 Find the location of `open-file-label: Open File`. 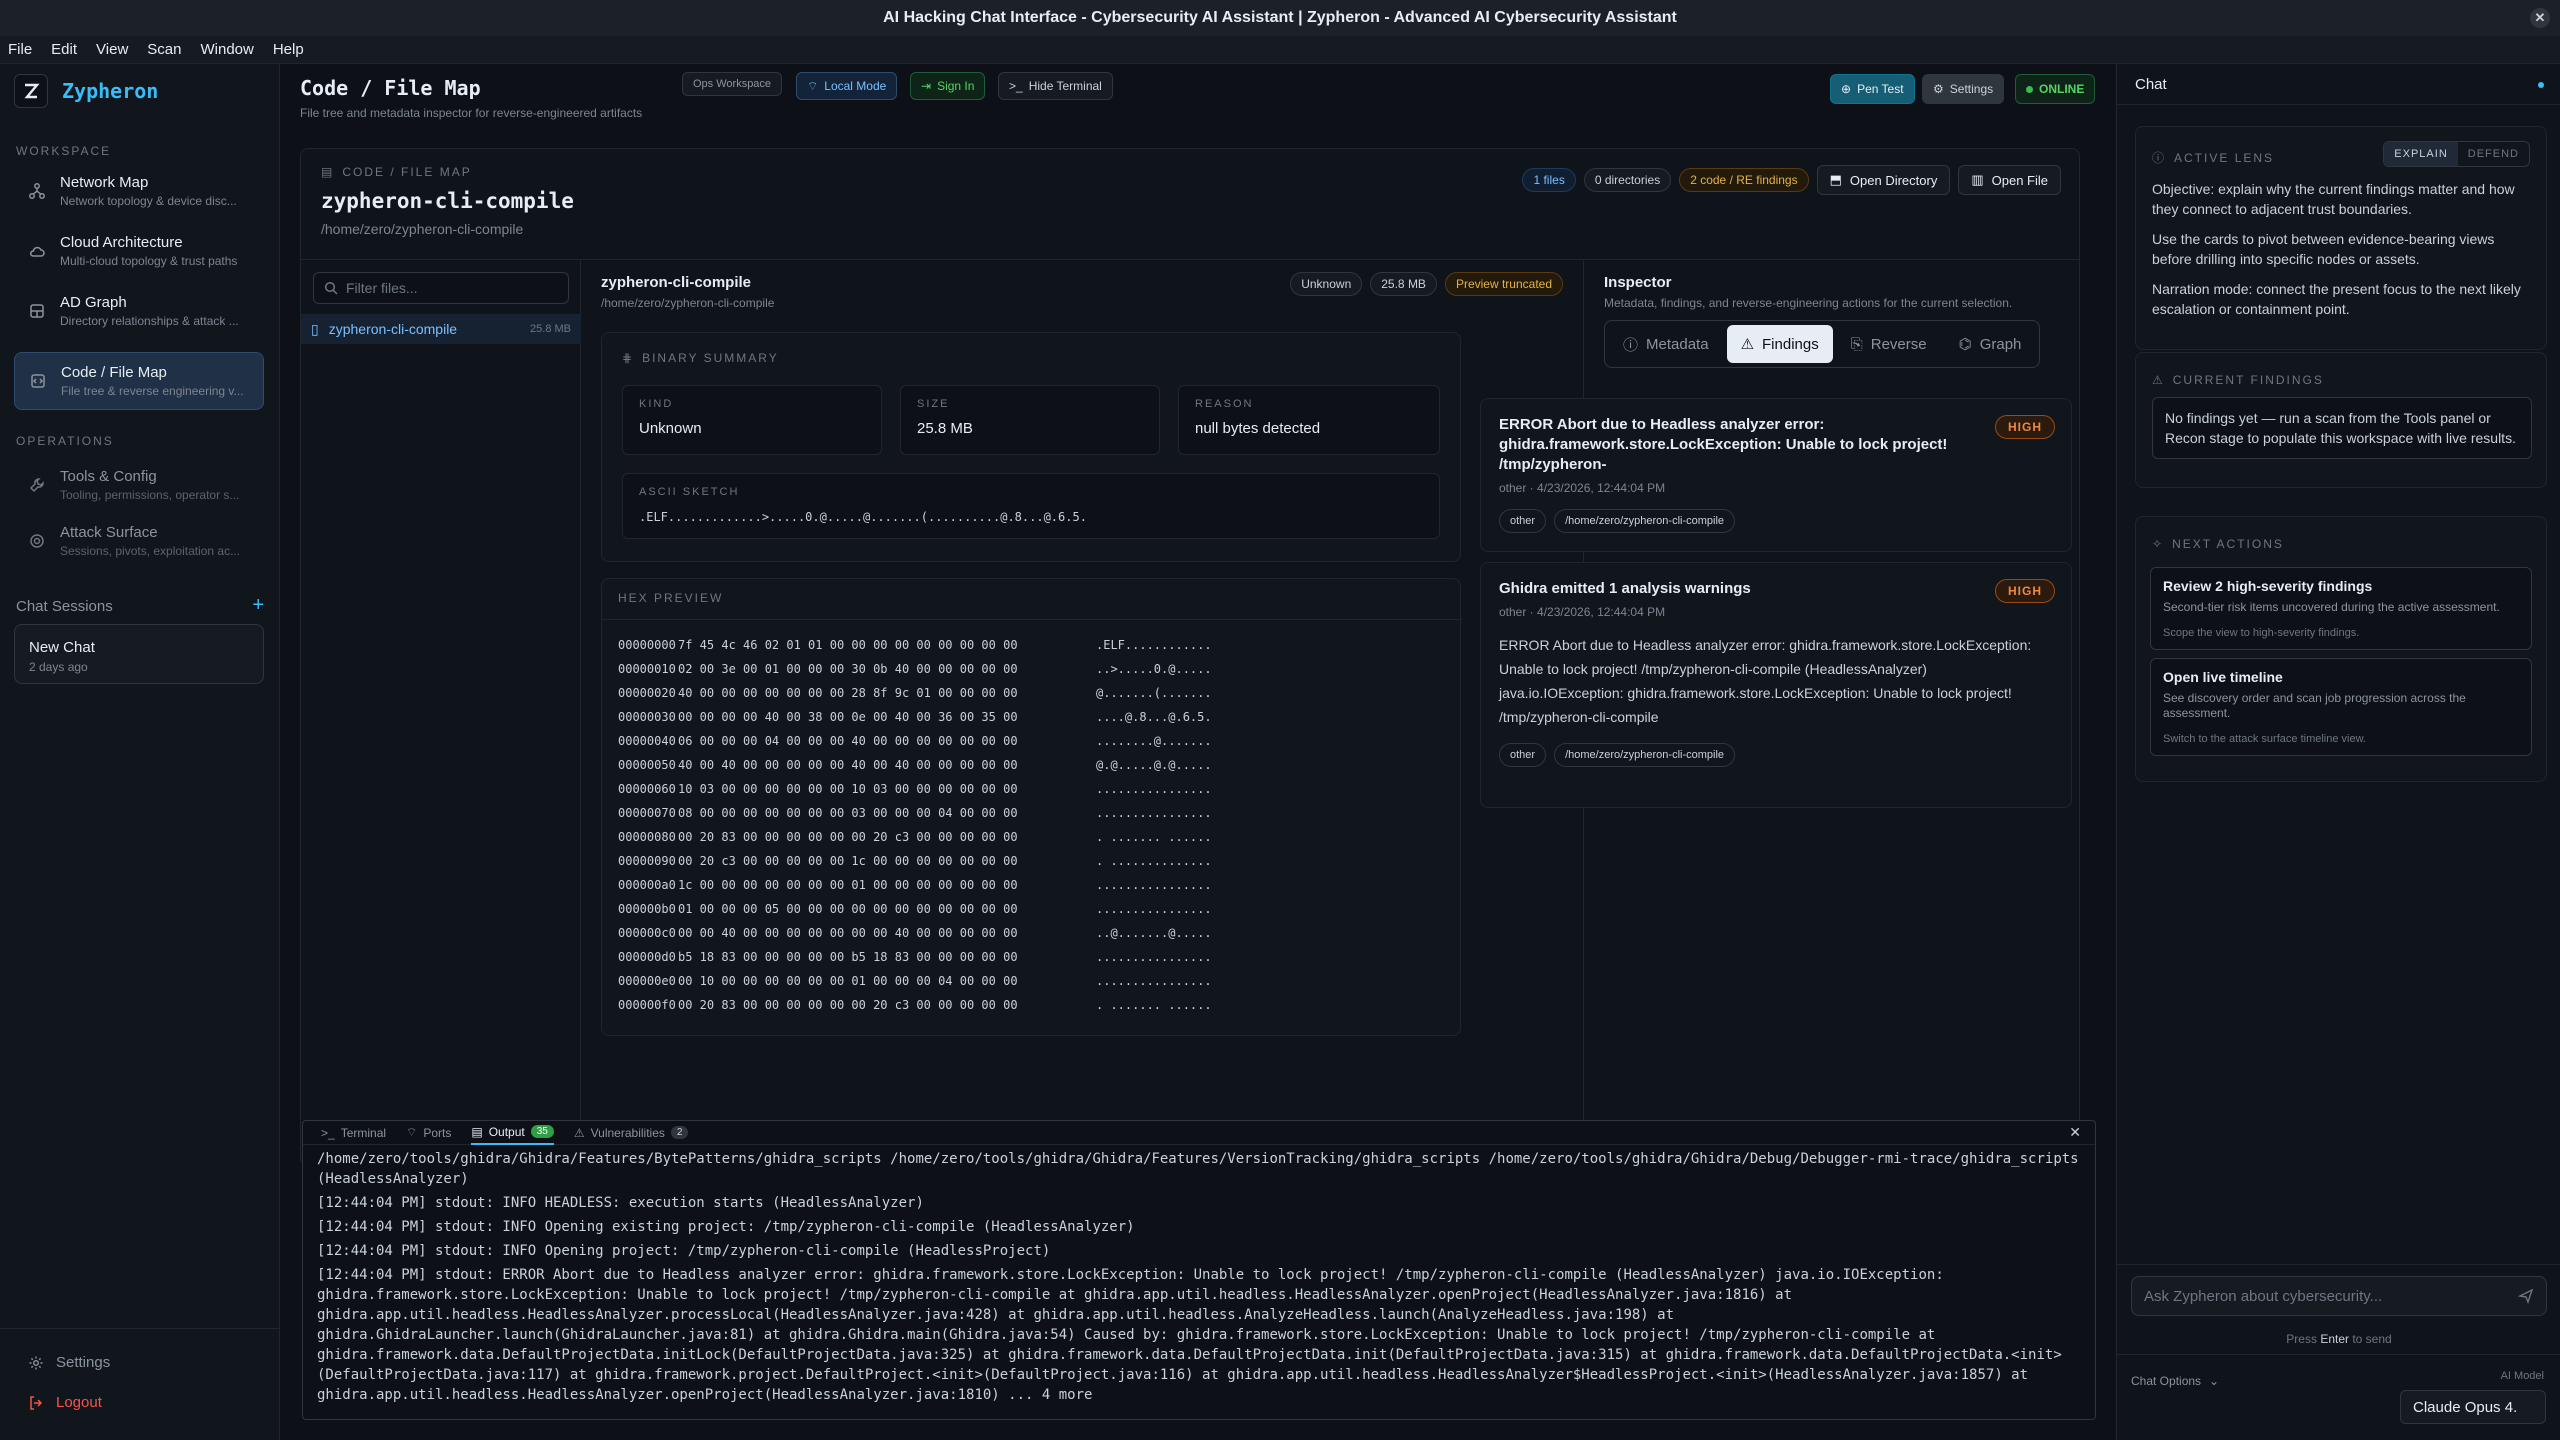

open-file-label: Open File is located at coordinates (2019, 180).